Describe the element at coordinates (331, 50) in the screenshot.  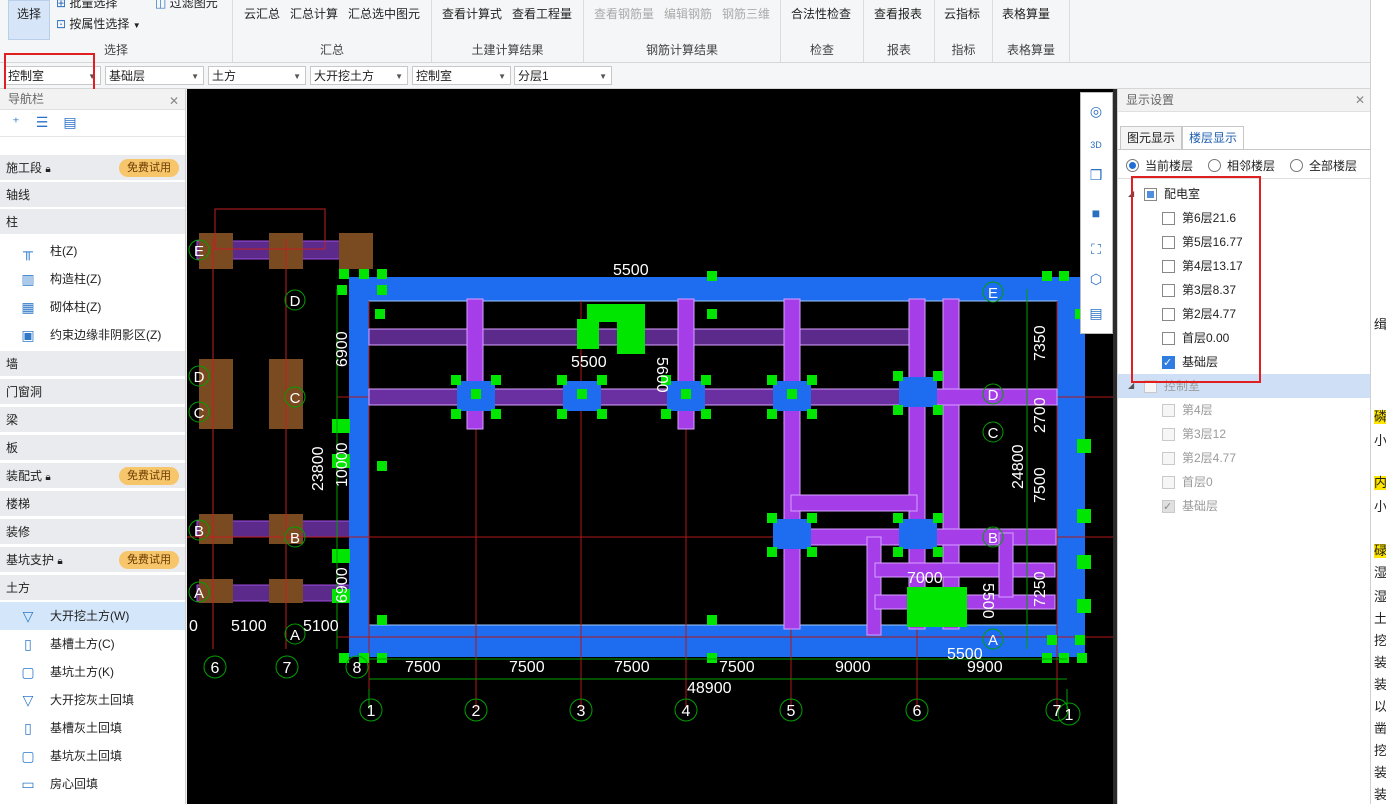
I see `summary-group-title: 汇总` at that location.